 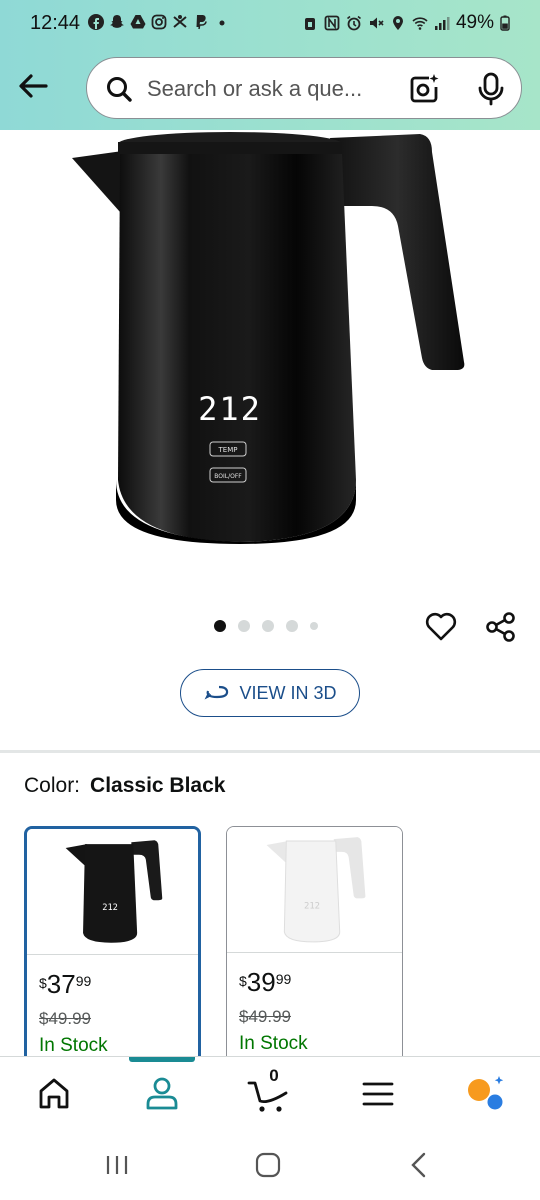 I want to click on wifi-icon, so click(x=420, y=23).